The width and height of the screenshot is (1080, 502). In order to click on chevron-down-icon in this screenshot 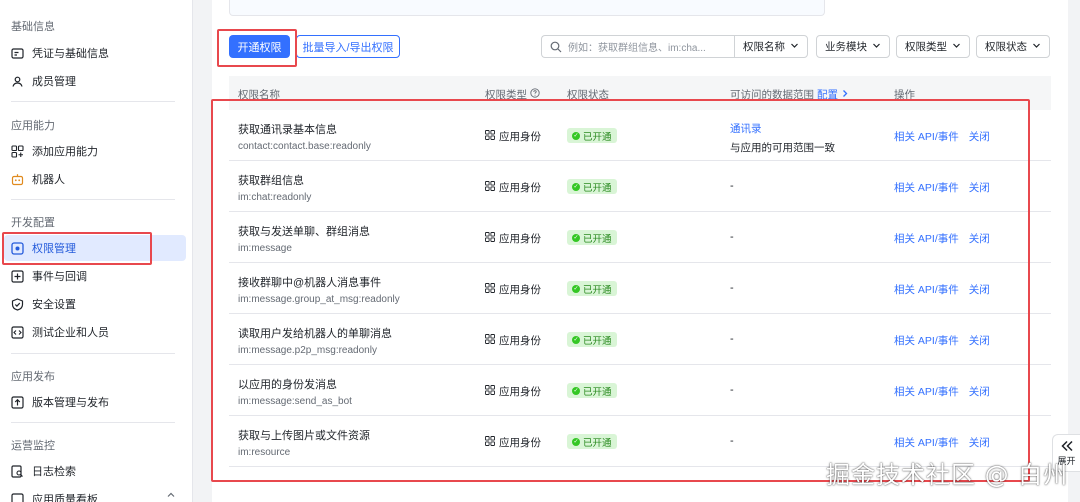, I will do `click(956, 47)`.